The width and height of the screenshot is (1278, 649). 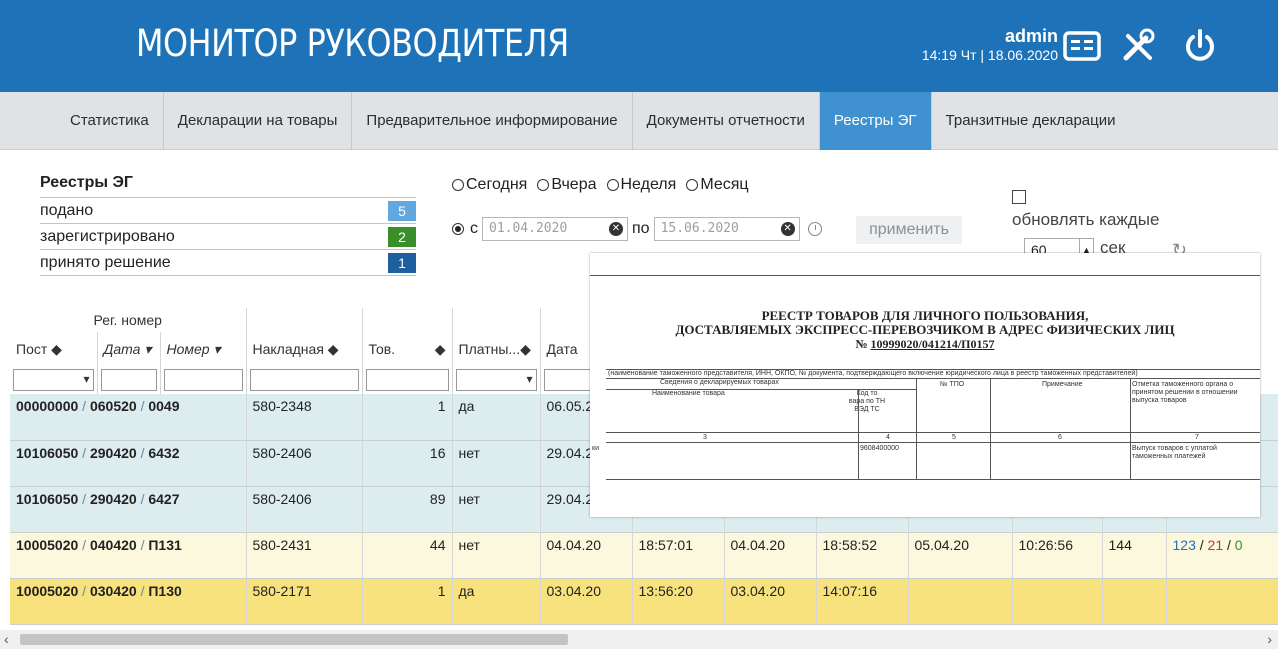 I want to click on from-label: с, so click(x=474, y=228).